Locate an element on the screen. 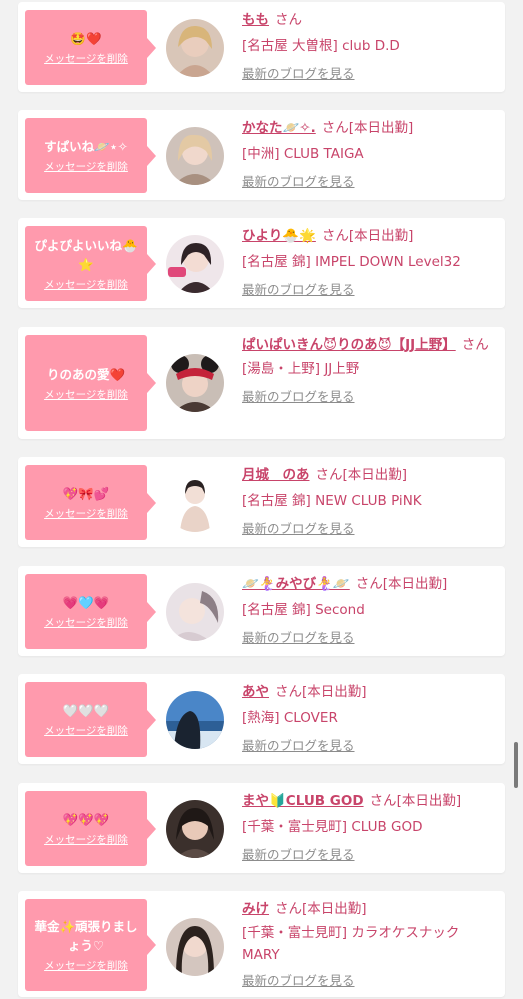  message-text: りのあの愛❤️ is located at coordinates (86, 374).